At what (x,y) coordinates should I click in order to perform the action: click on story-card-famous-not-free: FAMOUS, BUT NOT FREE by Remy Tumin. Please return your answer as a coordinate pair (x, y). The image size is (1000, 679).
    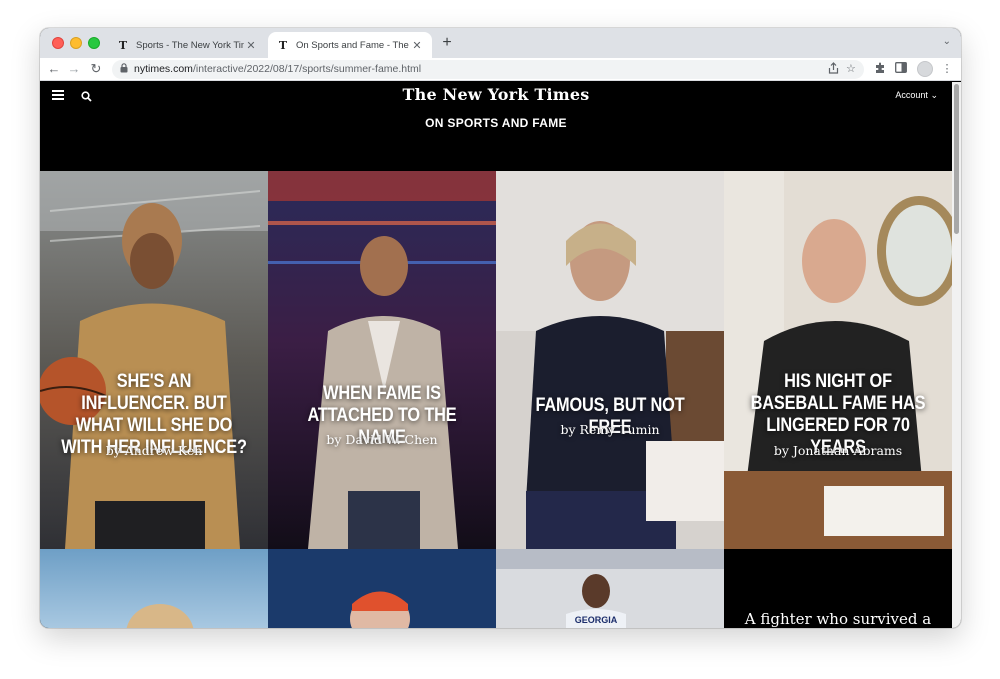
    Looking at the image, I should click on (610, 360).